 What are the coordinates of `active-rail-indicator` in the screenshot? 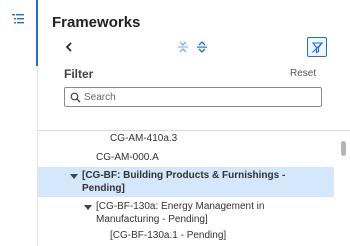 It's located at (37, 33).